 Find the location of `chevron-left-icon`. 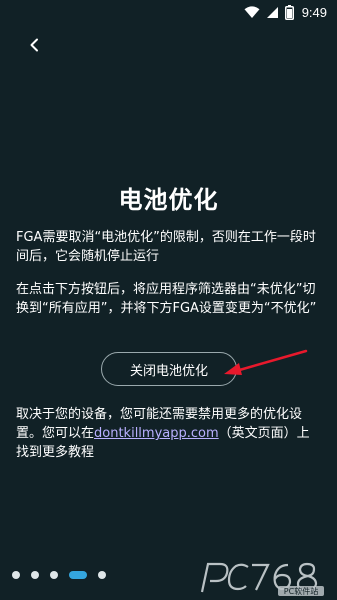

chevron-left-icon is located at coordinates (34, 46).